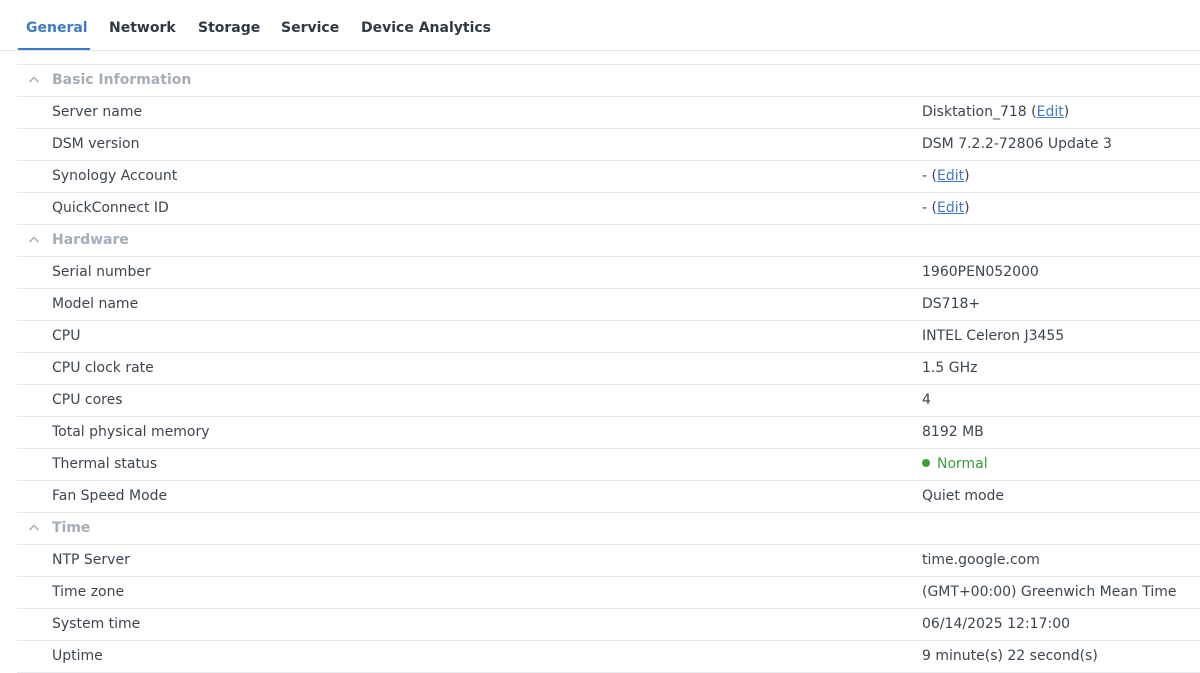 The width and height of the screenshot is (1200, 673). What do you see at coordinates (91, 560) in the screenshot?
I see `row-label: NTP Server` at bounding box center [91, 560].